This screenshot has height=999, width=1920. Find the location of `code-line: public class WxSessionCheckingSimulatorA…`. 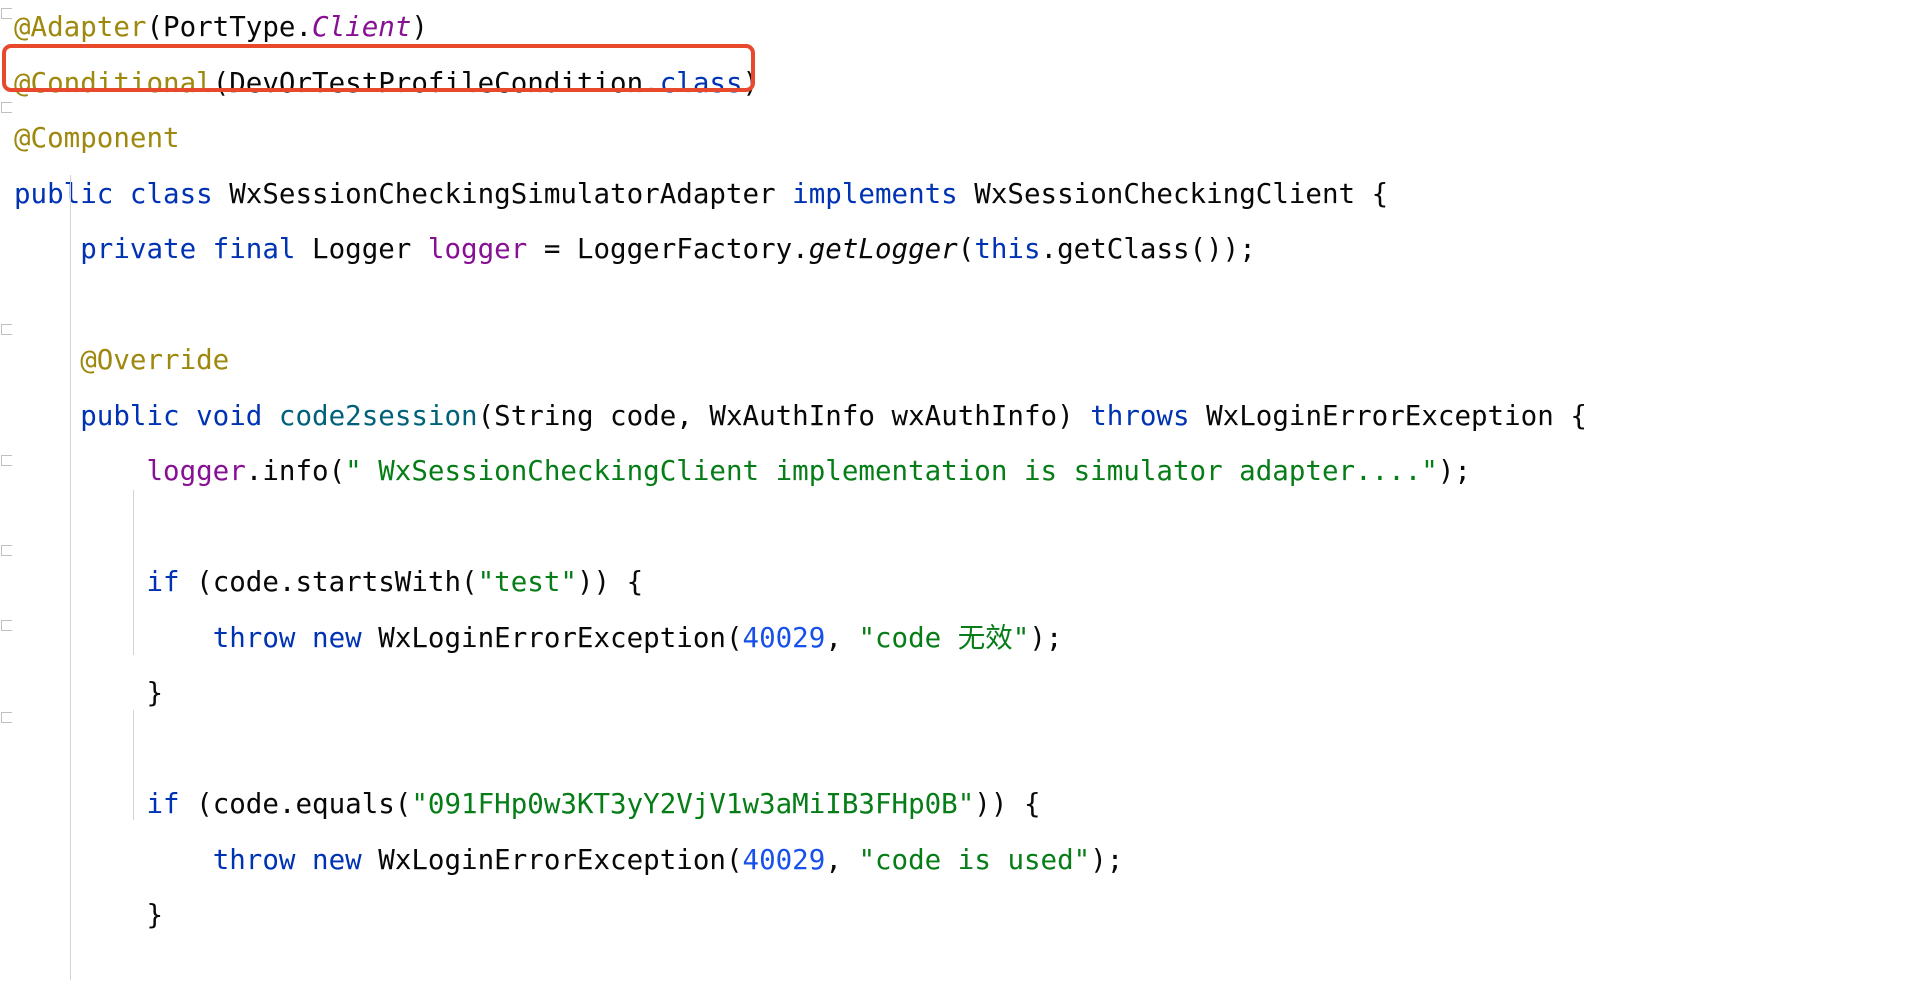

code-line: public class WxSessionCheckingSimulatorA… is located at coordinates (960, 195).